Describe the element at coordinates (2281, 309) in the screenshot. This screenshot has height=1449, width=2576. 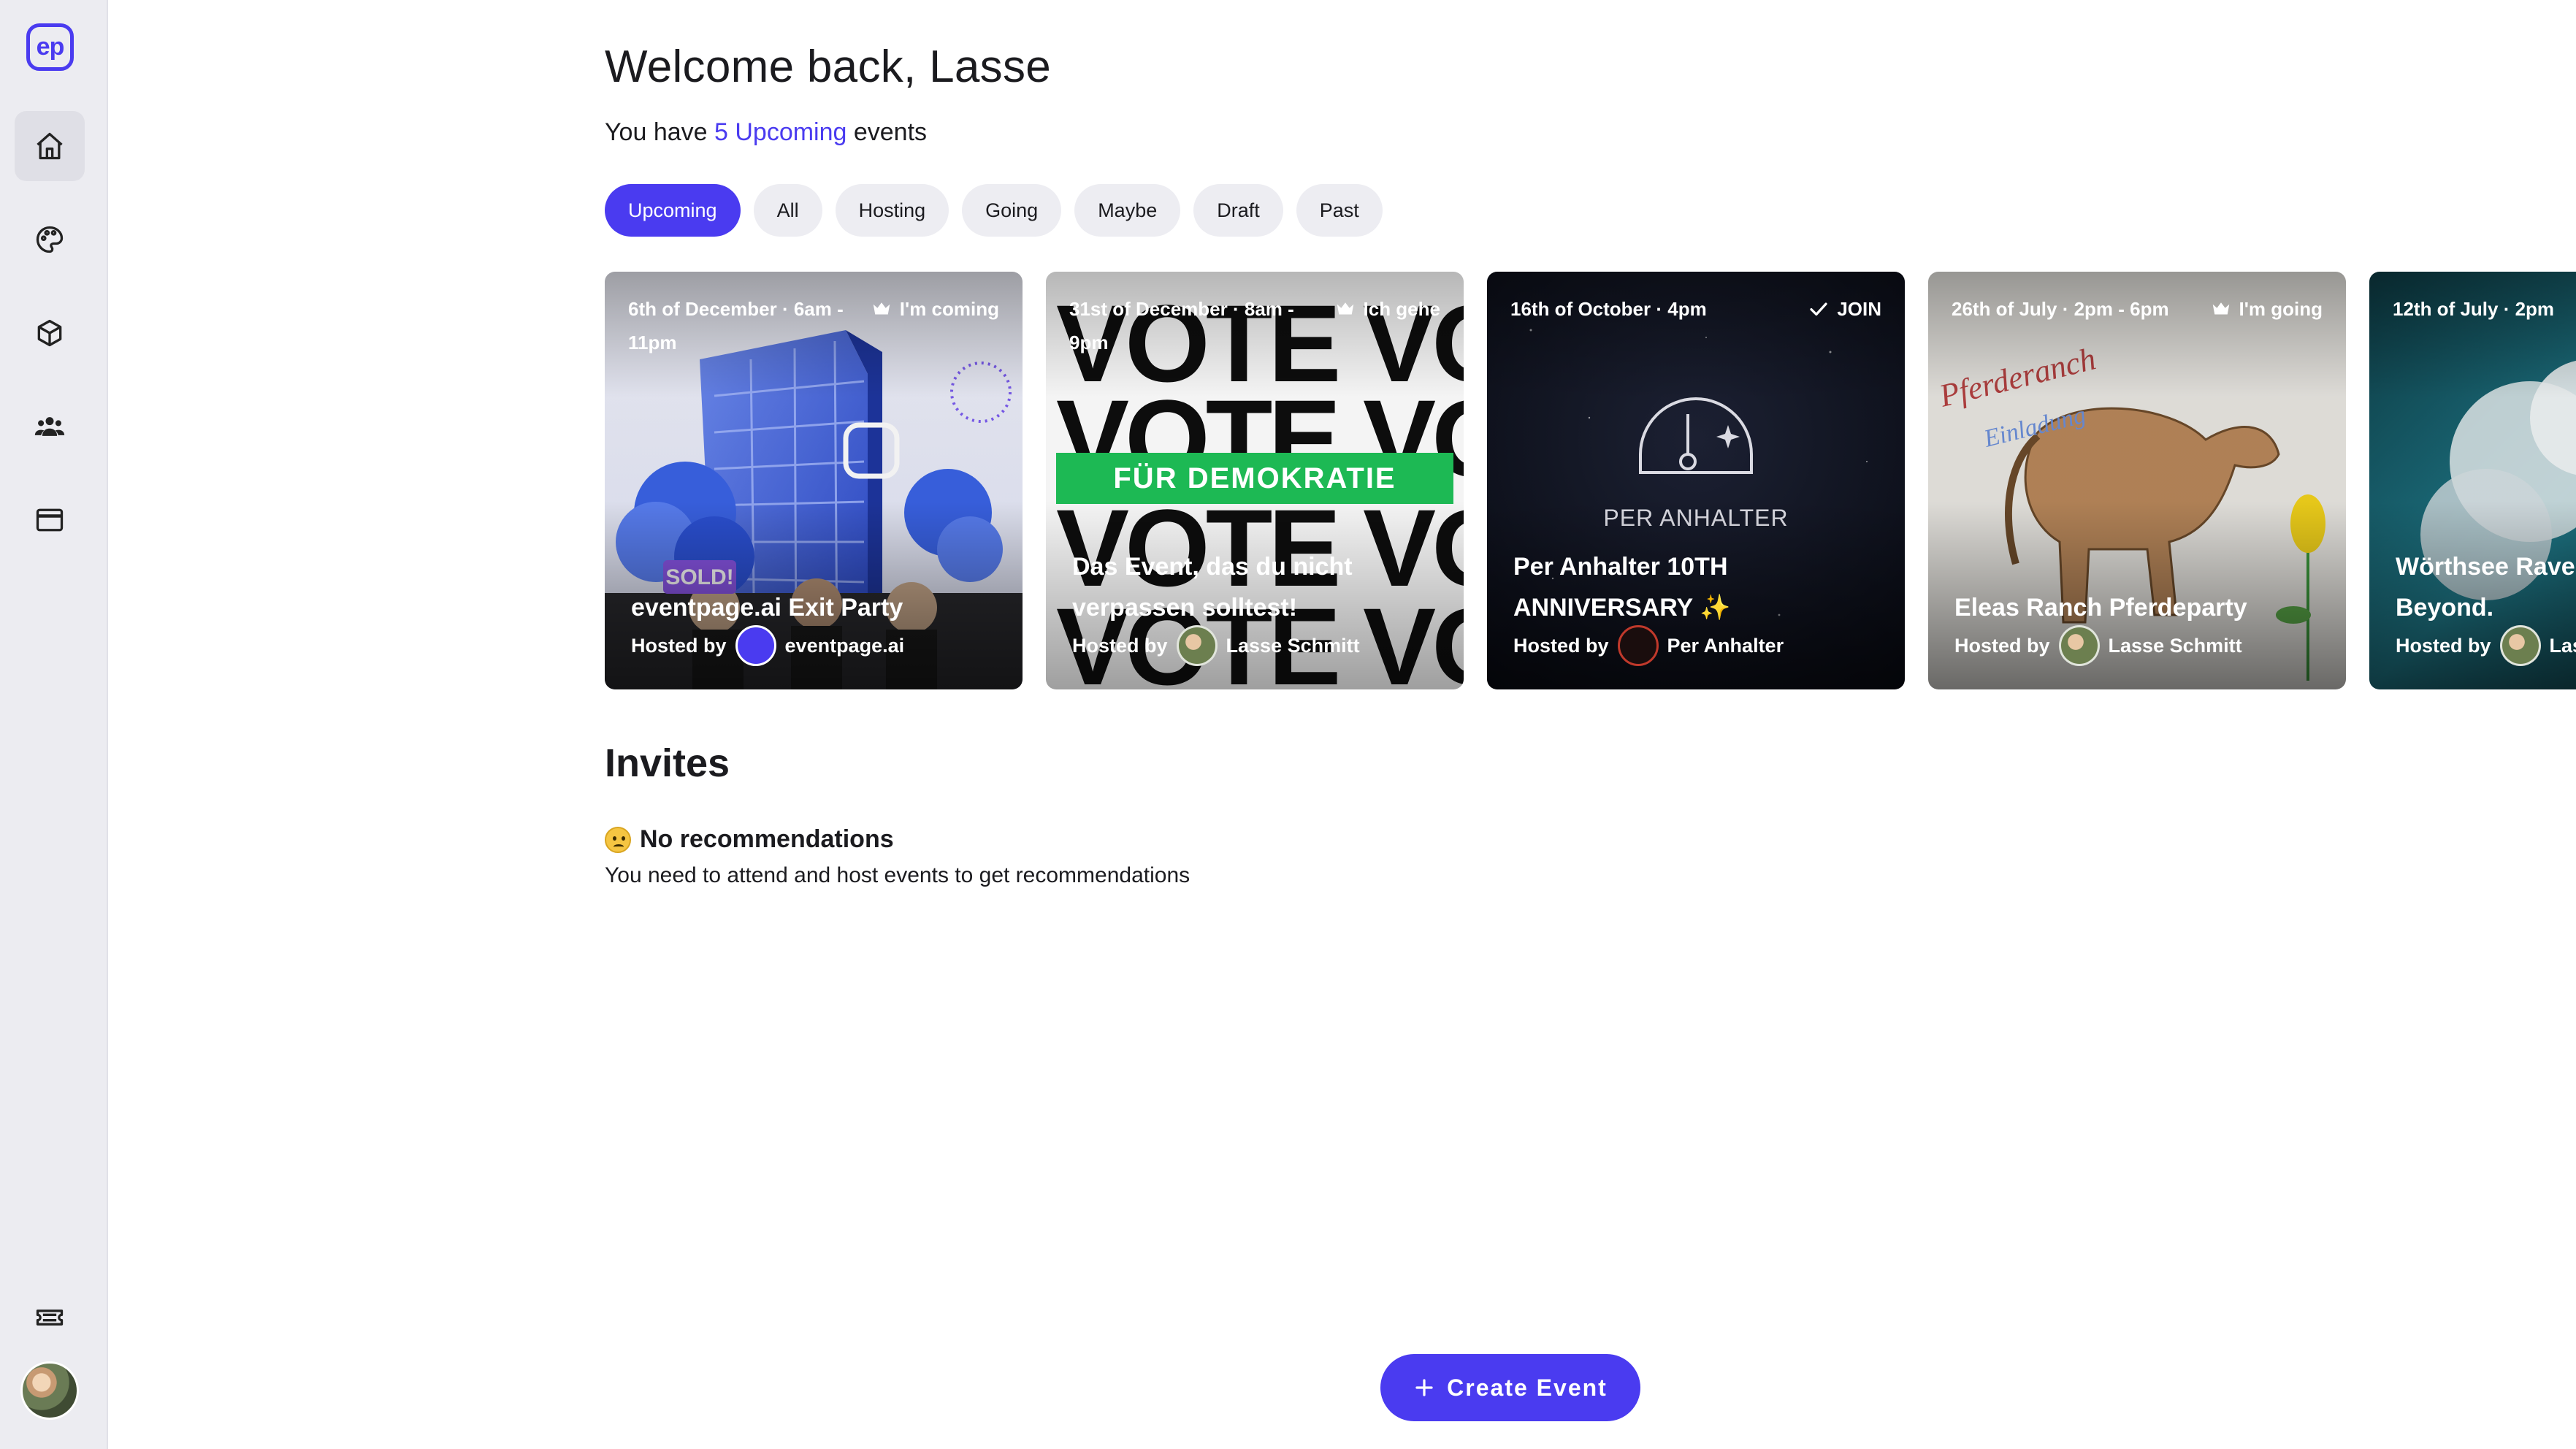
I see `rsvp-status-label: I'm going` at that location.